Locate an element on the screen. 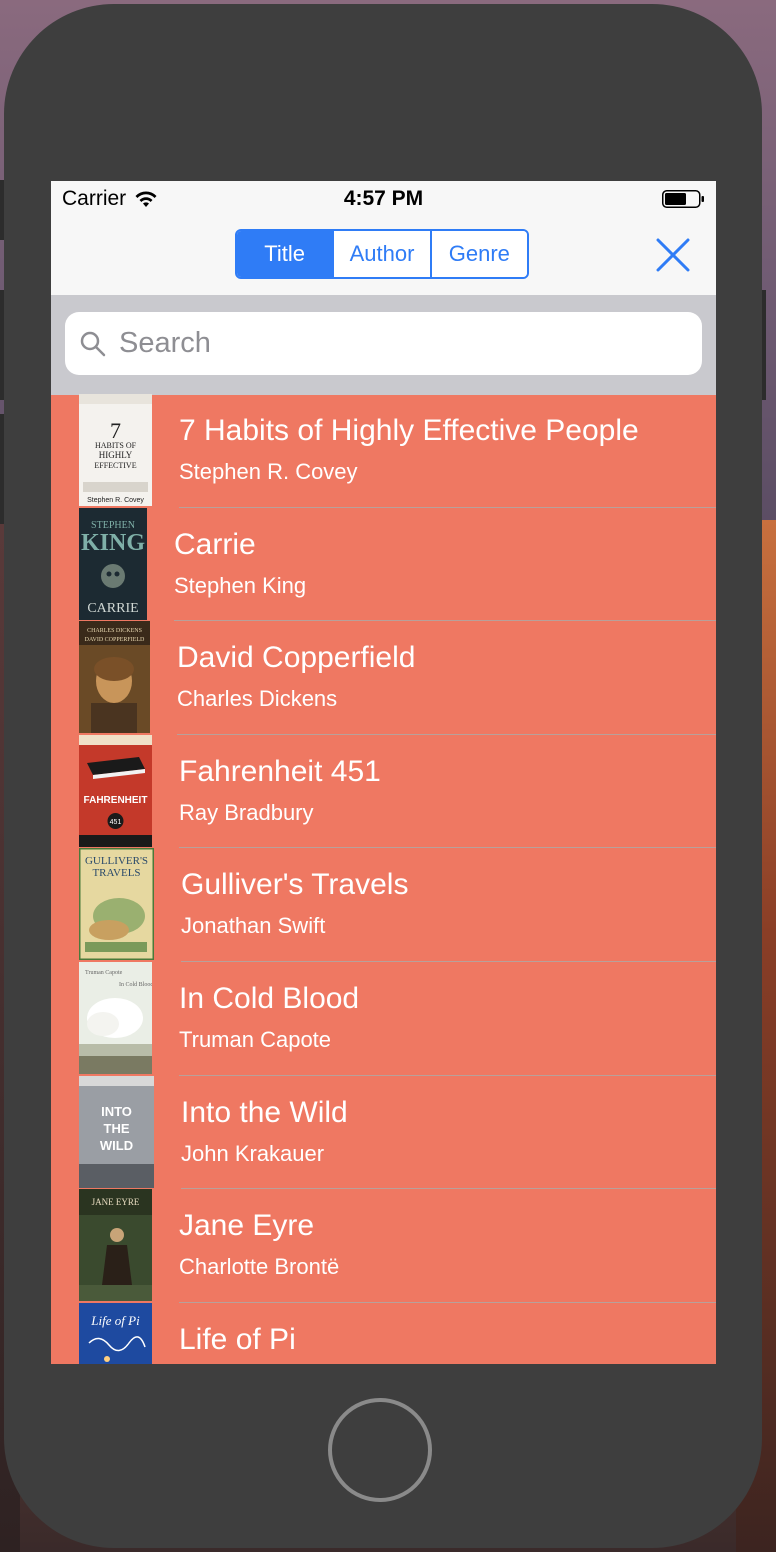 This screenshot has height=1552, width=776. svg-text: CHARLES DICKENS is located at coordinates (114, 631).